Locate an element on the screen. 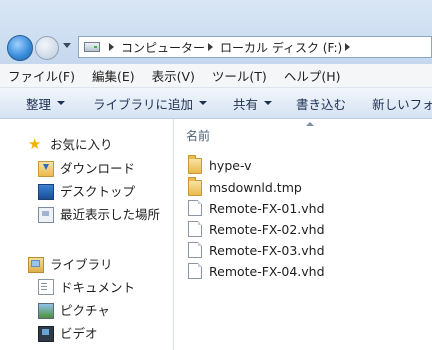 This screenshot has width=432, height=350. drive-icon is located at coordinates (92, 47).